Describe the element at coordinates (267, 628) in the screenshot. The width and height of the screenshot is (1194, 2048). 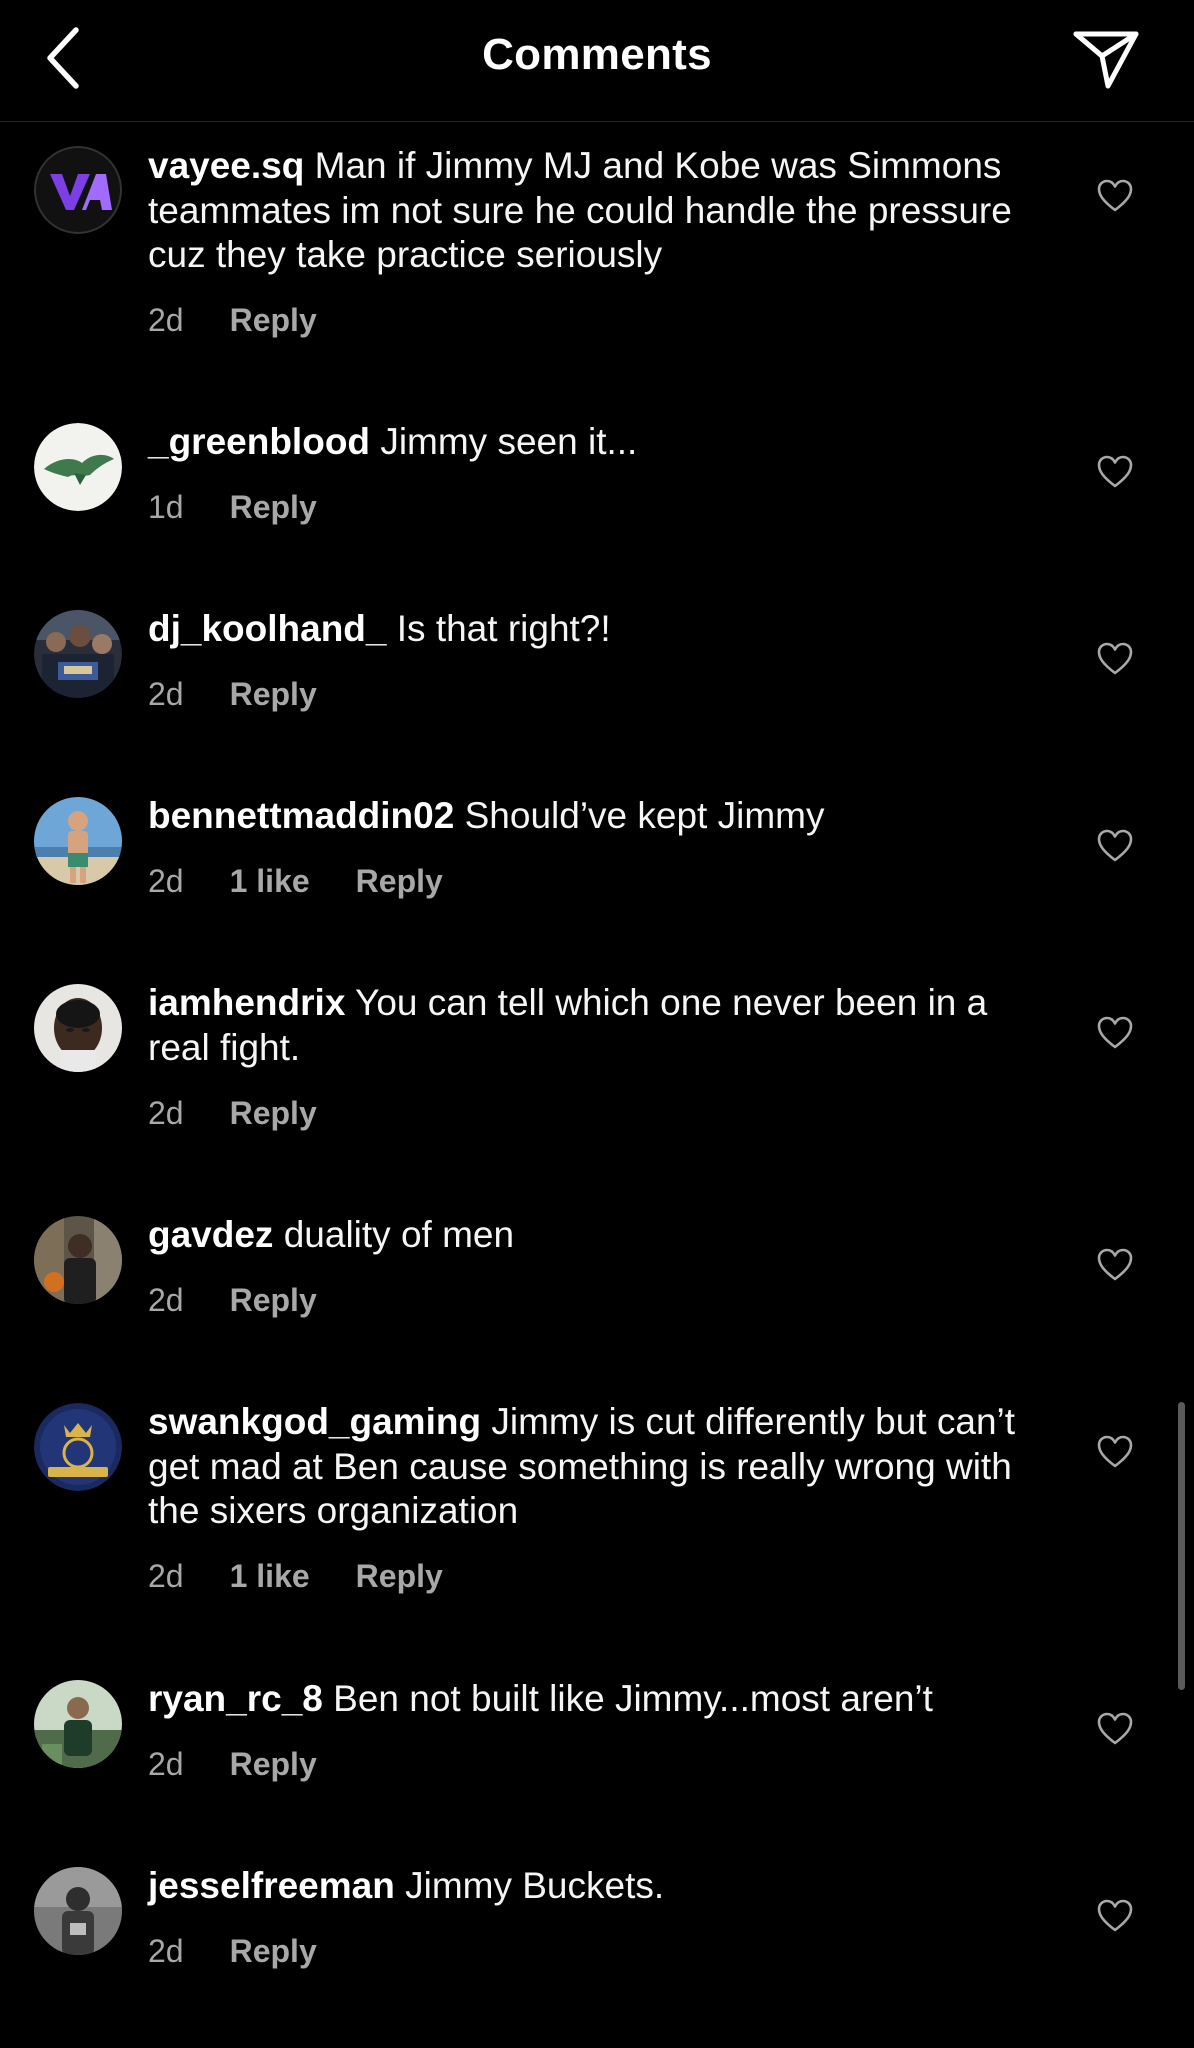
I see `username: dj_koolhand_` at that location.